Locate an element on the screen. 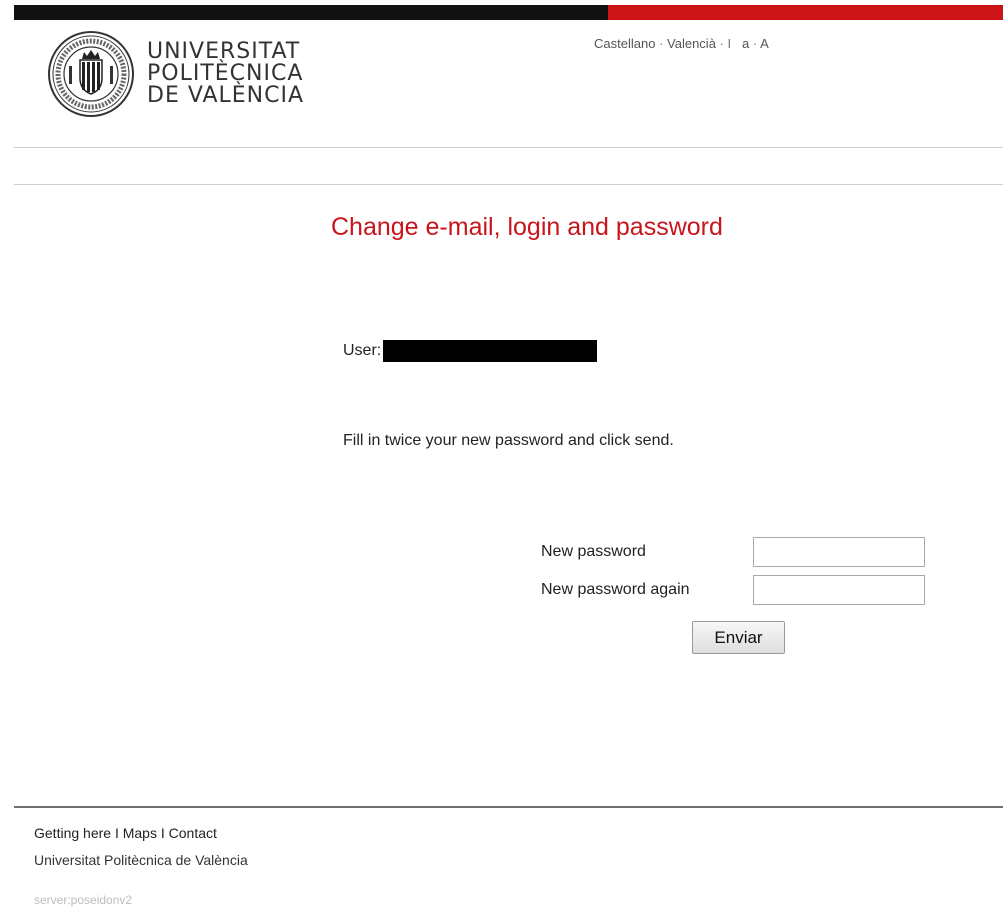  top-bar-black-segment is located at coordinates (311, 12).